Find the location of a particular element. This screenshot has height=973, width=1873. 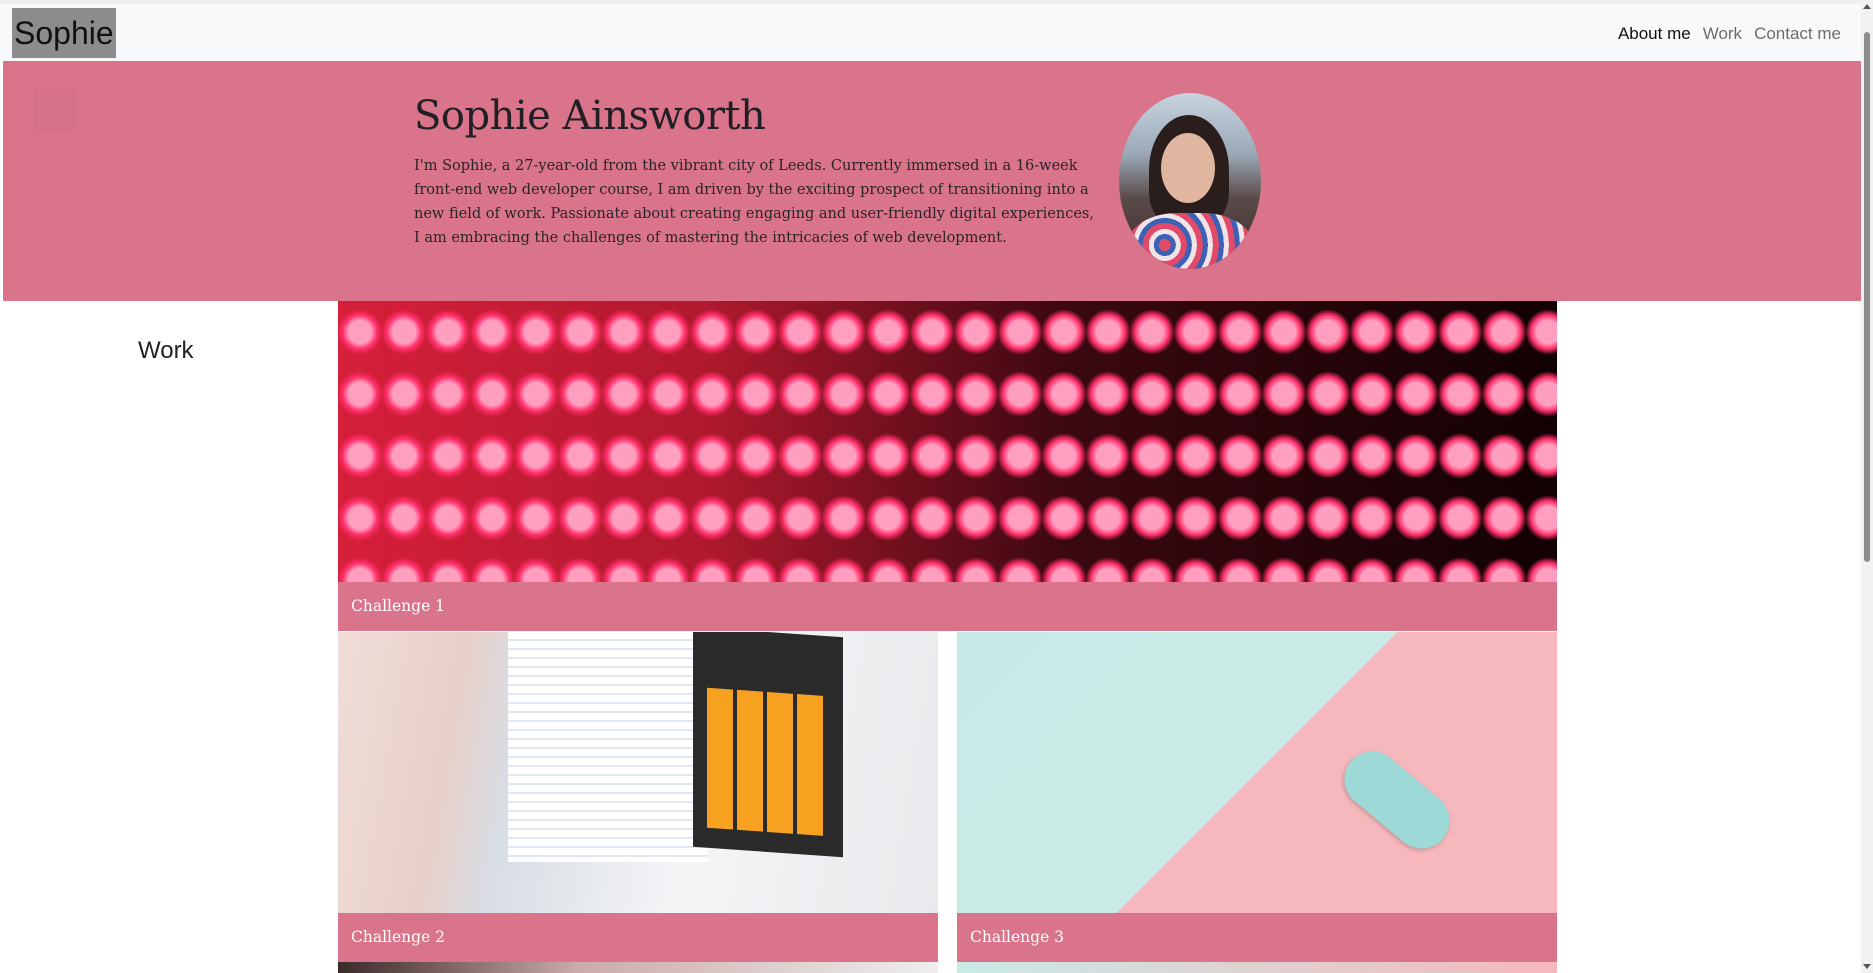

work-heading: Work is located at coordinates (166, 350).